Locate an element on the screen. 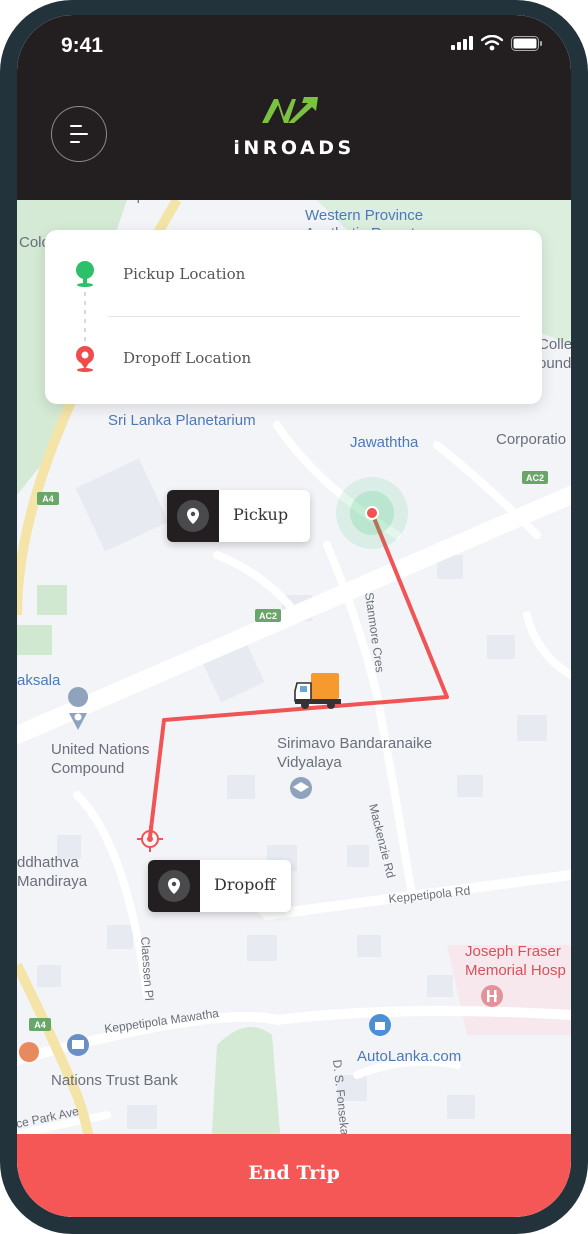  pickup-location-field: Pickup Location is located at coordinates (184, 274).